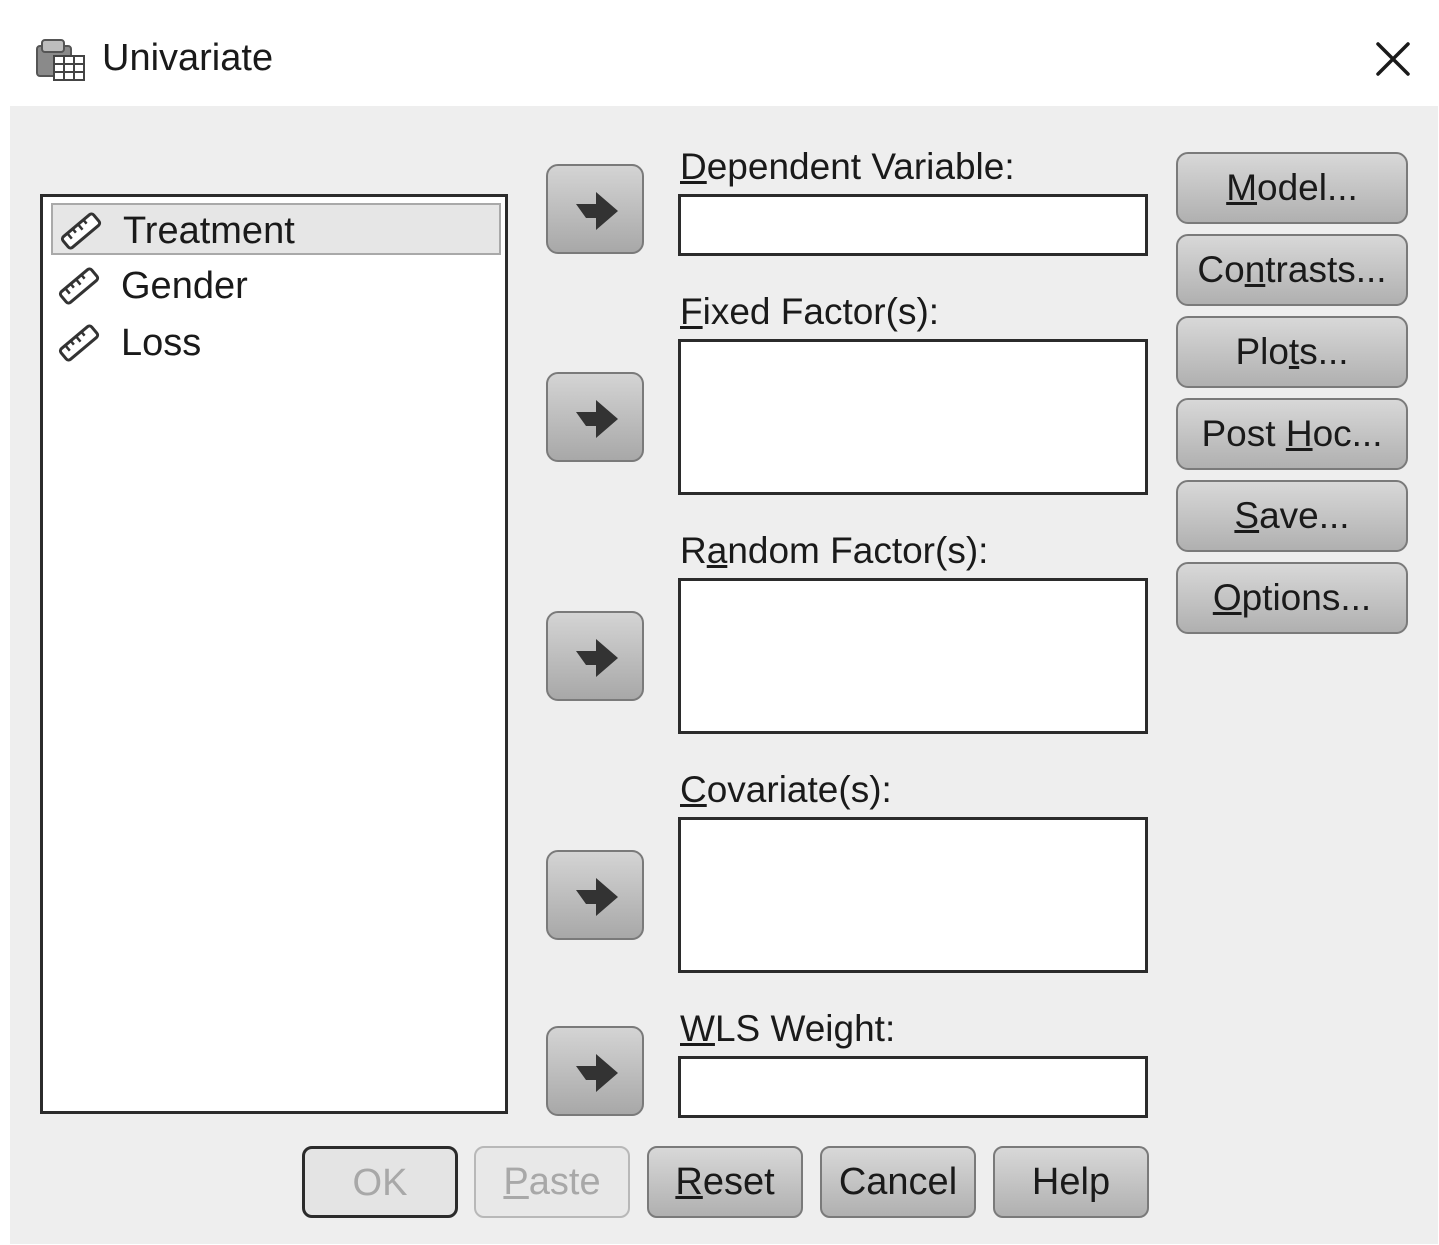 The height and width of the screenshot is (1245, 1439). Describe the element at coordinates (60, 60) in the screenshot. I see `dataset-table-icon` at that location.